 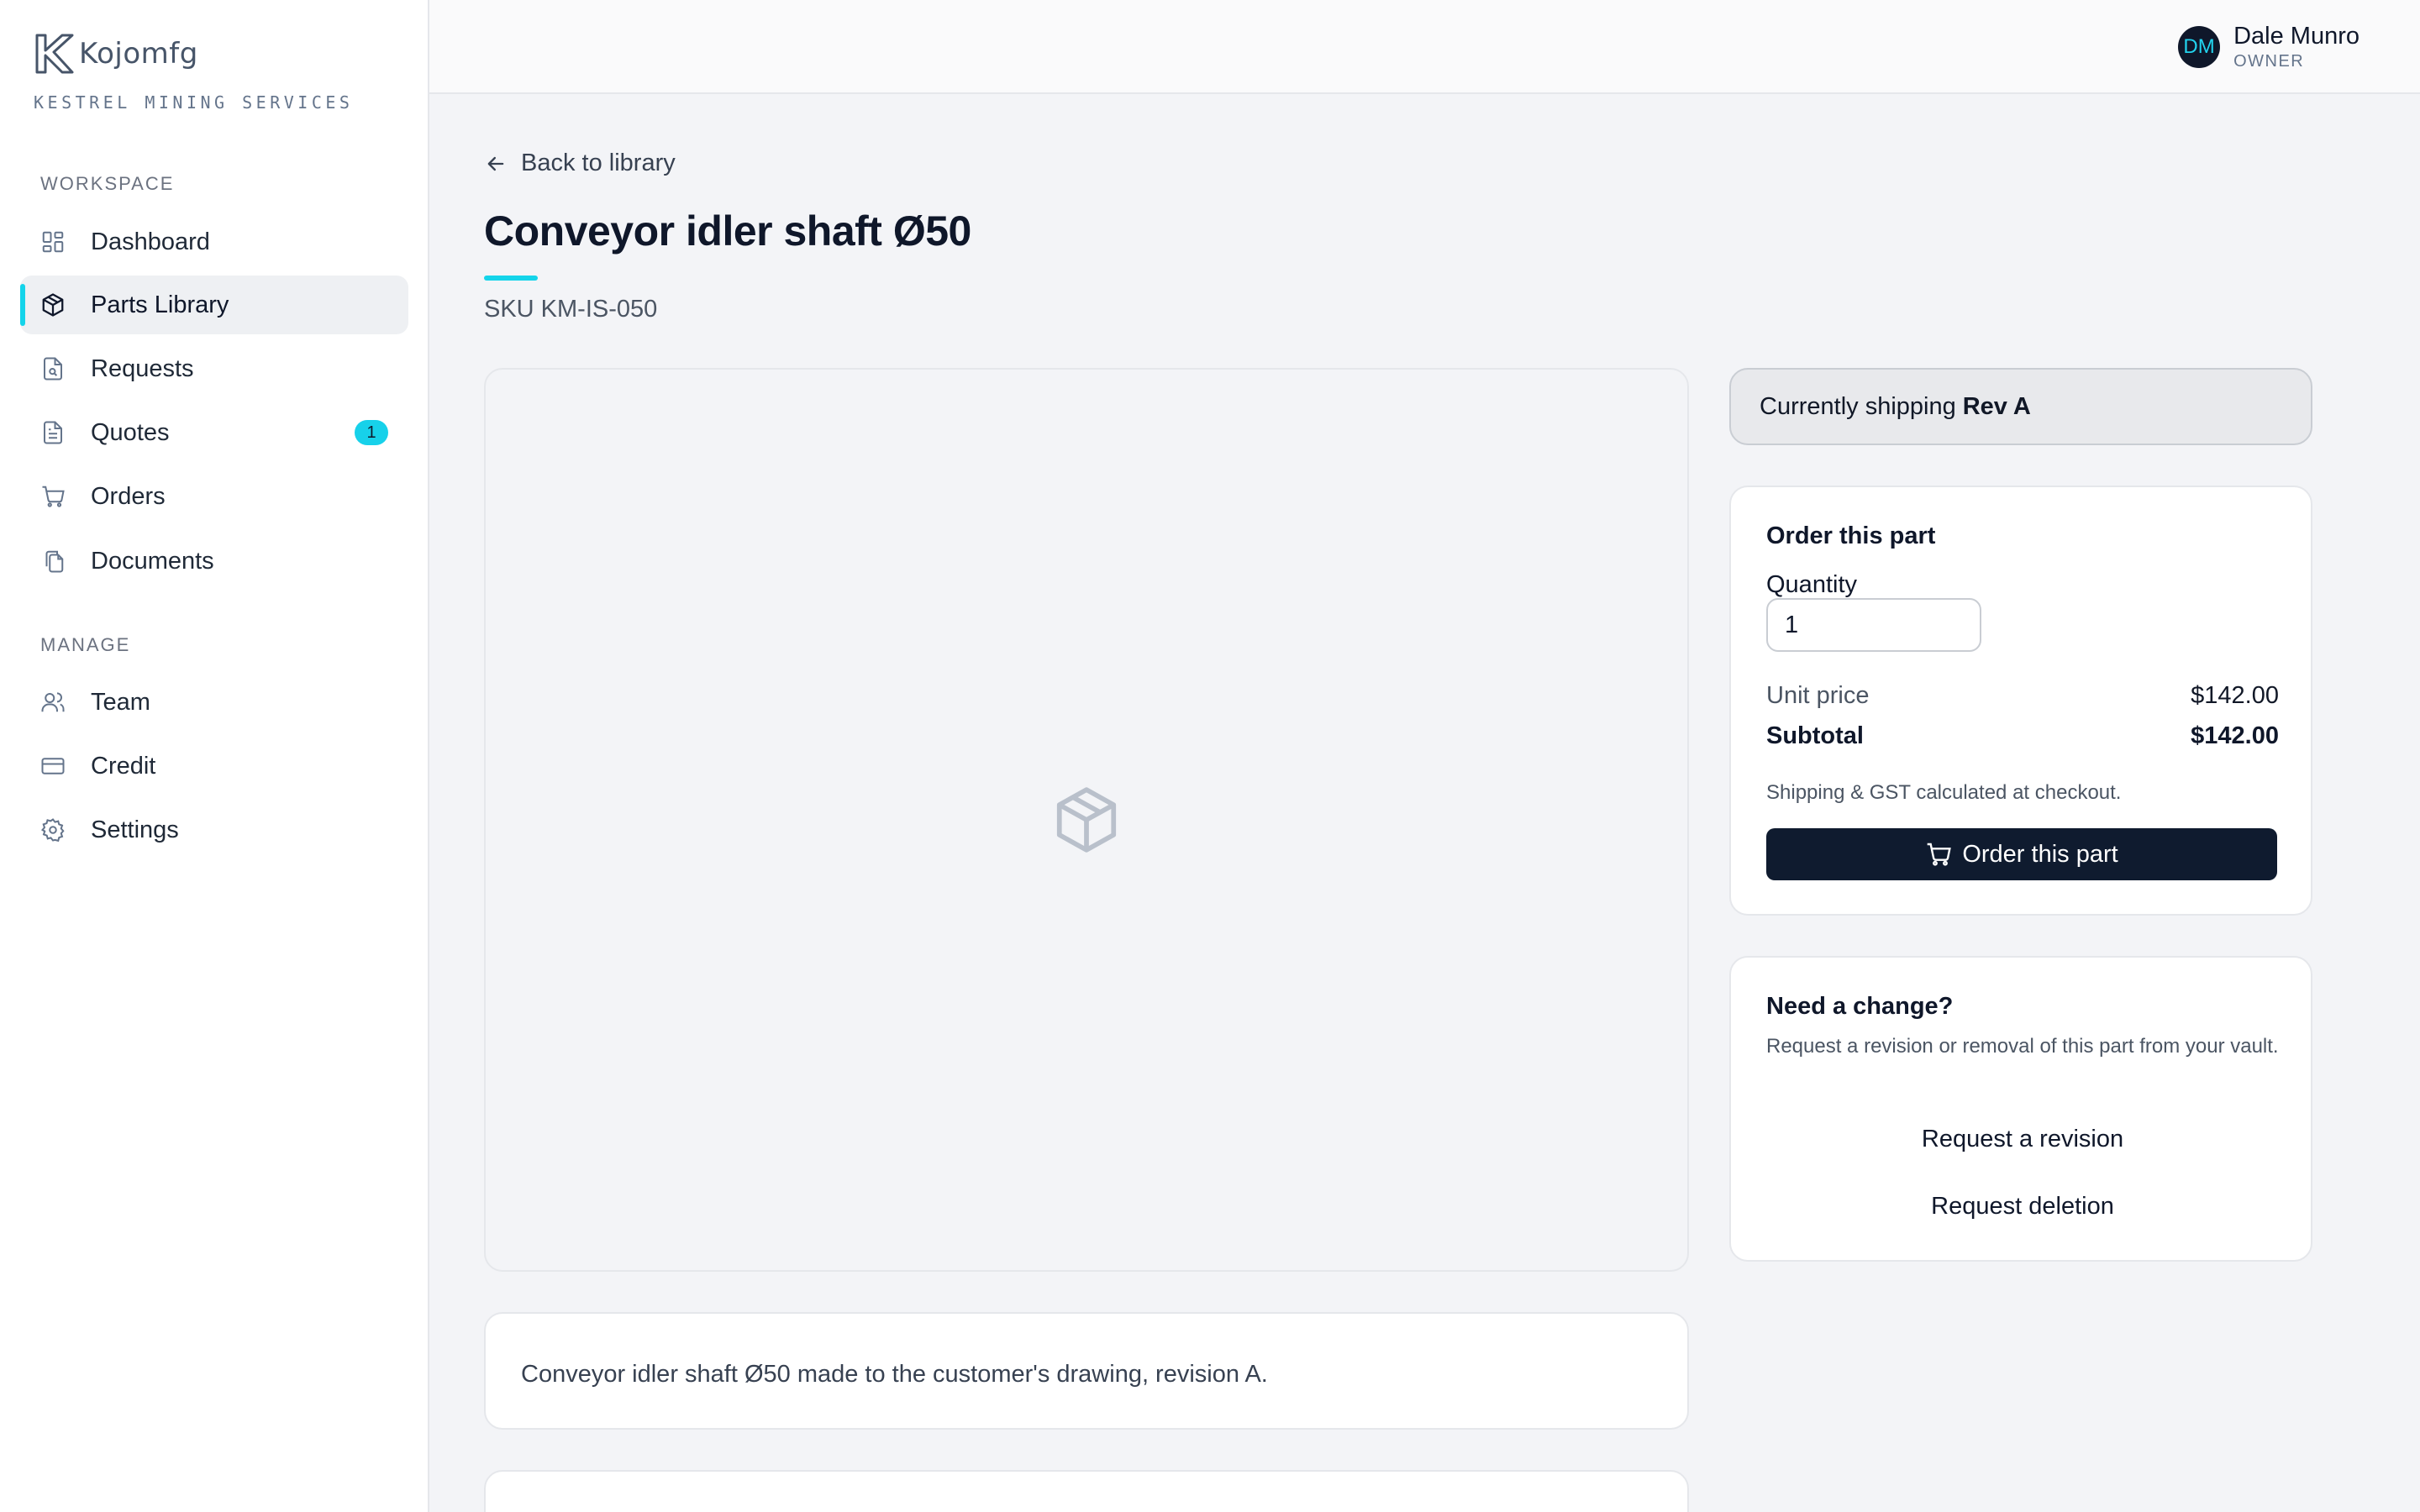 What do you see at coordinates (120, 702) in the screenshot?
I see `sidebar-item-label: Team` at bounding box center [120, 702].